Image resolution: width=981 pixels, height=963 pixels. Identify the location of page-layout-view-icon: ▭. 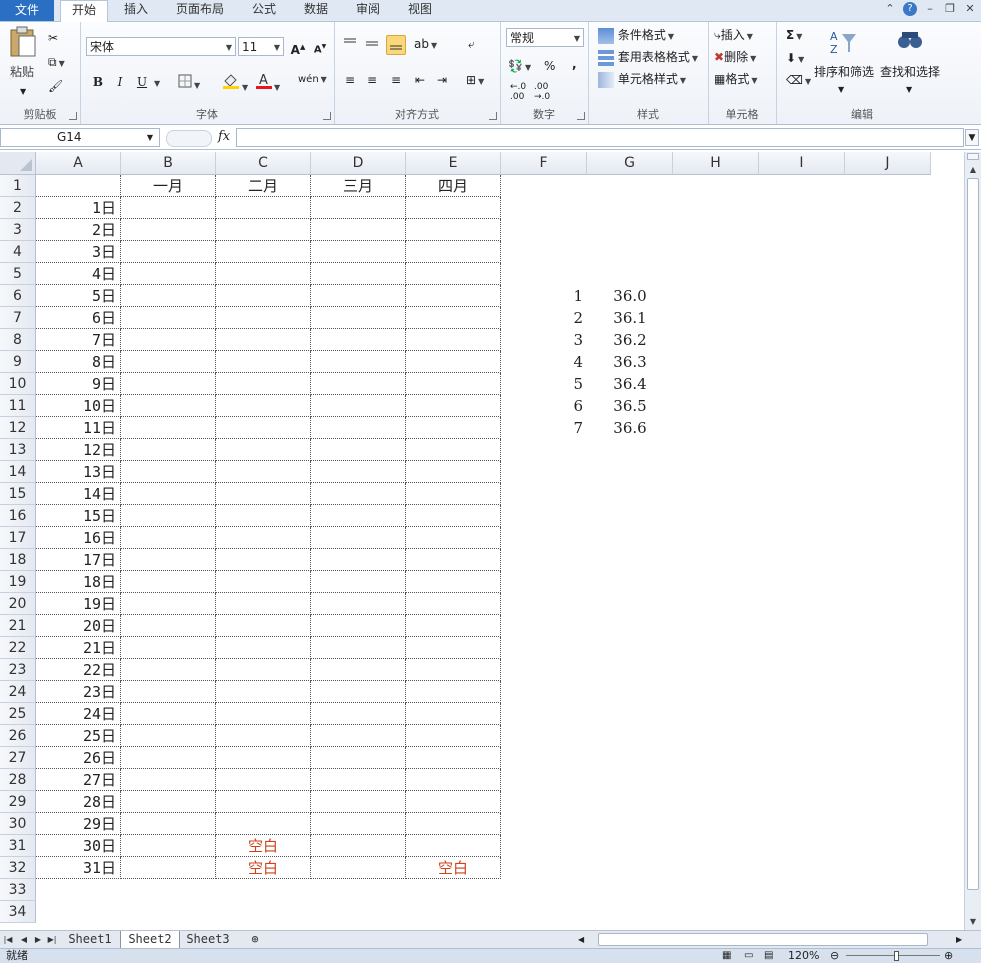
(748, 955).